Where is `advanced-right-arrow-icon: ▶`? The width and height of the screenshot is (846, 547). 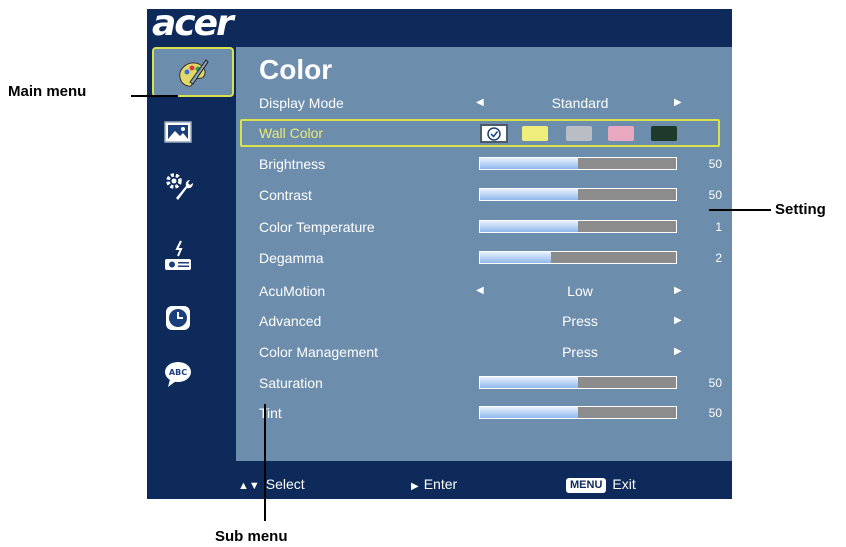
advanced-right-arrow-icon: ▶ is located at coordinates (678, 321).